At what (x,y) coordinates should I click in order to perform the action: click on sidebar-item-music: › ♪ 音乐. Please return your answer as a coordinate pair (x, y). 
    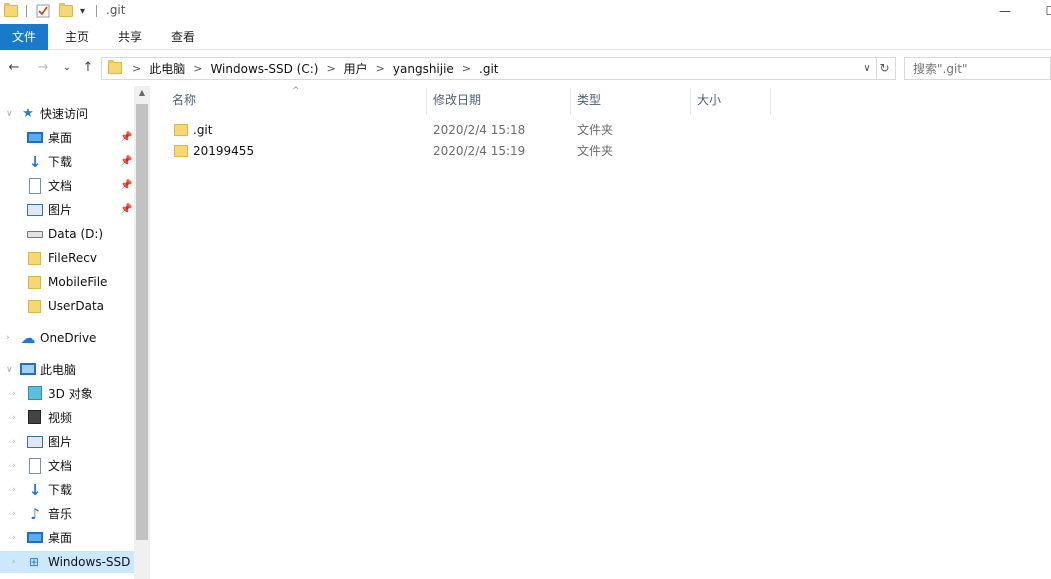
    Looking at the image, I should click on (67, 514).